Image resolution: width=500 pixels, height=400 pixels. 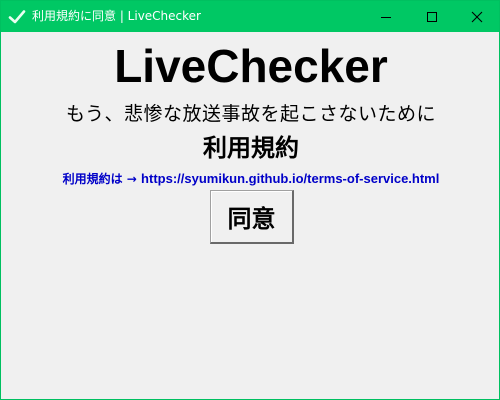 What do you see at coordinates (17, 17) in the screenshot?
I see `checkmark-icon` at bounding box center [17, 17].